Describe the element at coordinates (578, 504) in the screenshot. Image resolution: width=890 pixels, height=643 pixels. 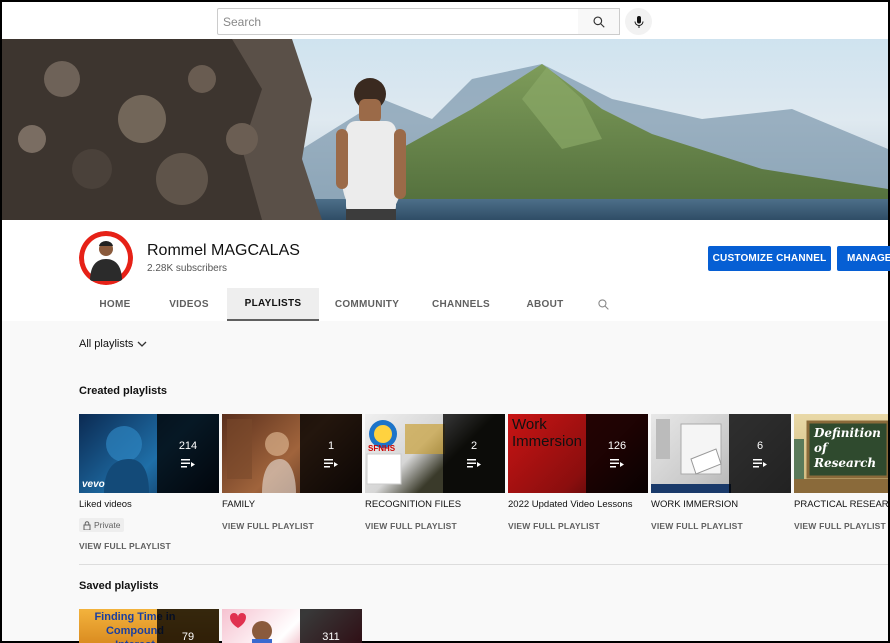
I see `playlist-title: 2022 Updated Video Lessons` at that location.